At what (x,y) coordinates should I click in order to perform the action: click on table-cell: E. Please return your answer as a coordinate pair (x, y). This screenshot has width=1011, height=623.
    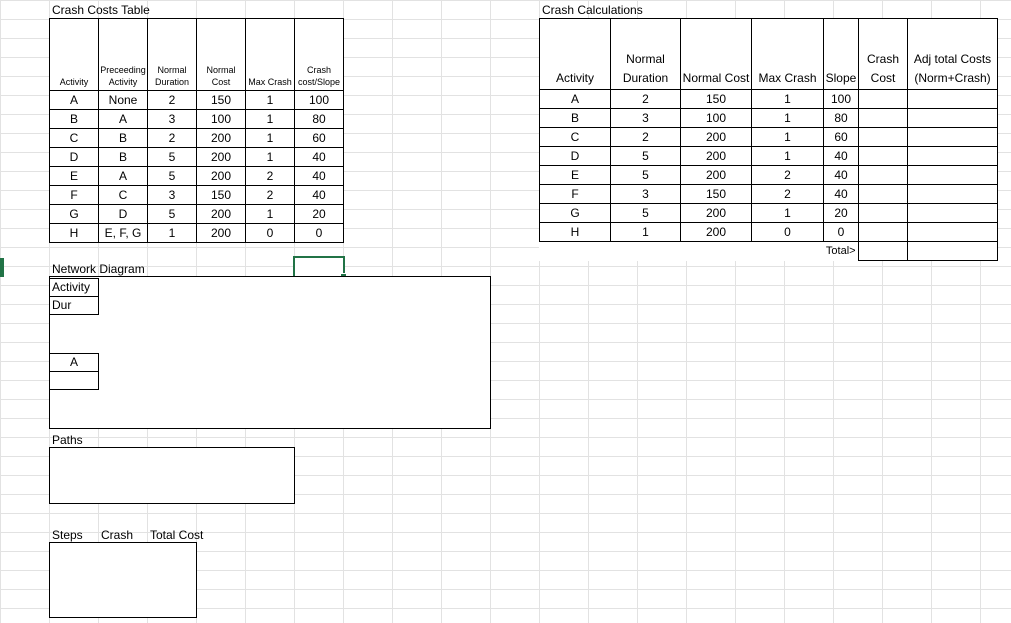
    Looking at the image, I should click on (74, 176).